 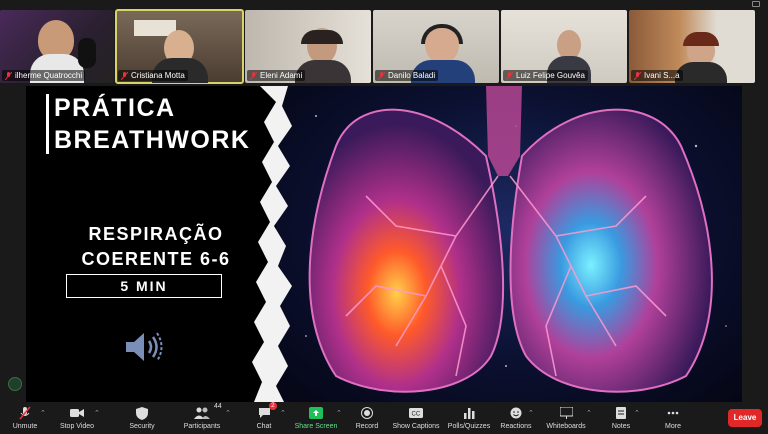 I want to click on participant-name: Eleni Adami, so click(x=281, y=75).